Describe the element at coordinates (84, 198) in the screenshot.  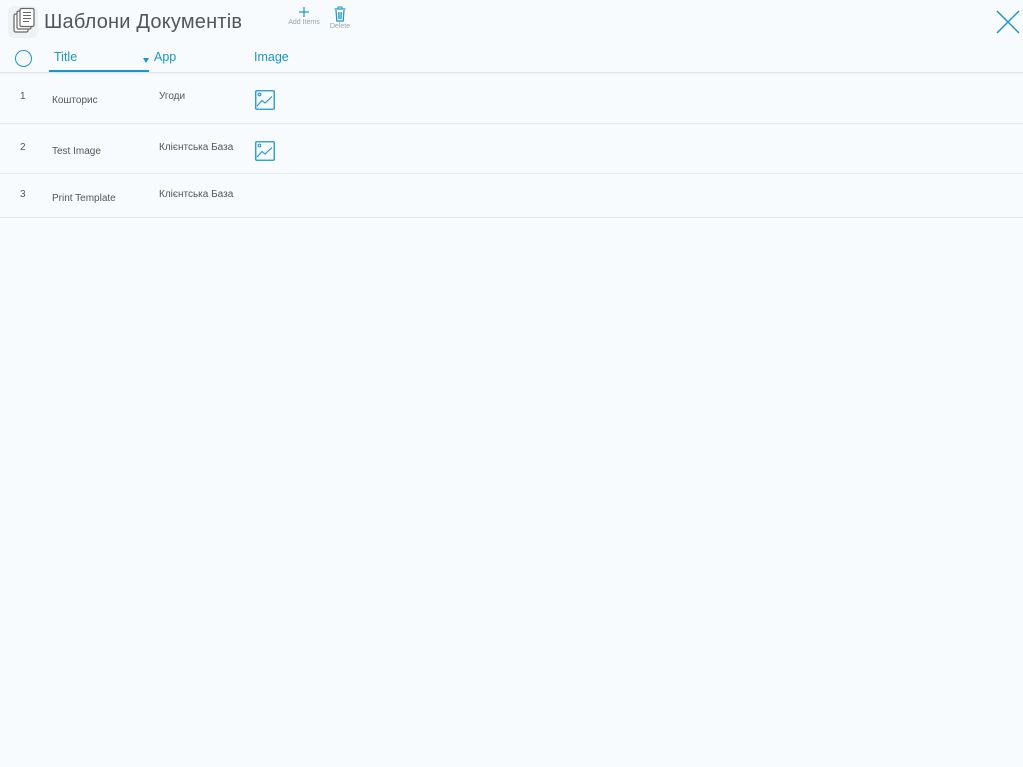
I see `row-title: Print Template` at that location.